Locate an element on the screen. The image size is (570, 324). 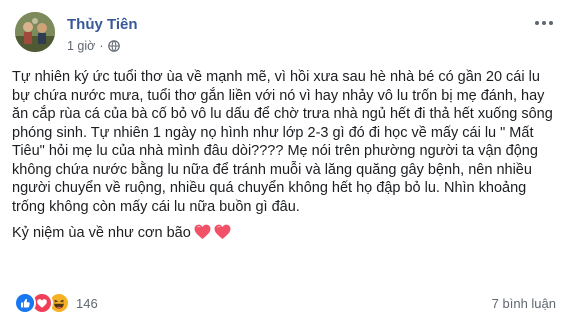
reaction-summary: 146 is located at coordinates (56, 303).